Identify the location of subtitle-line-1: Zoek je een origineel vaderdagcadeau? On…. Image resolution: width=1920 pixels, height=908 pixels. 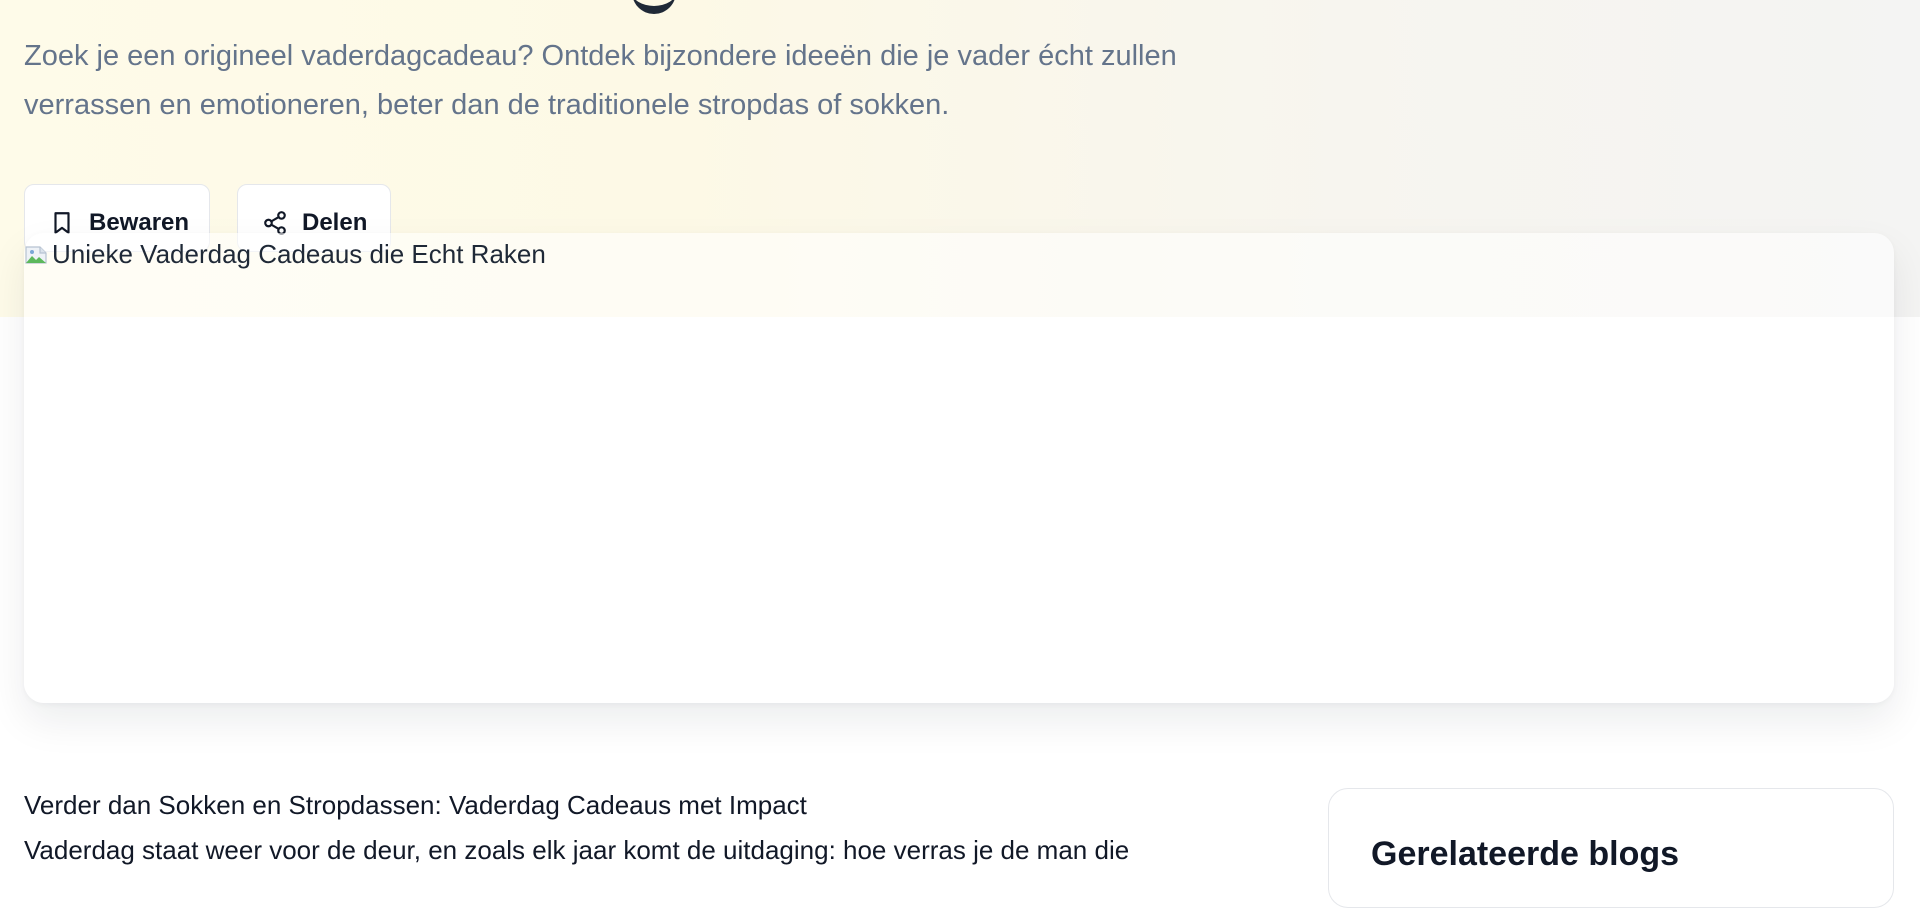
(600, 56).